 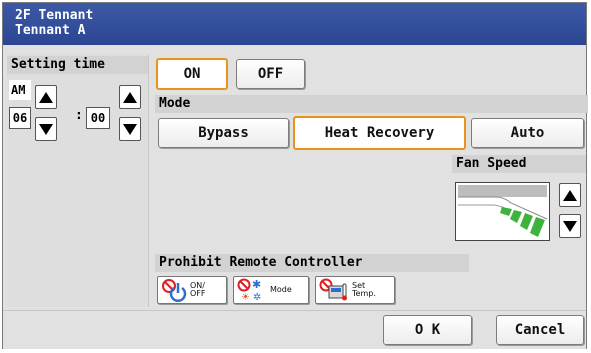 I want to click on fan-speed-down-button, so click(x=570, y=226).